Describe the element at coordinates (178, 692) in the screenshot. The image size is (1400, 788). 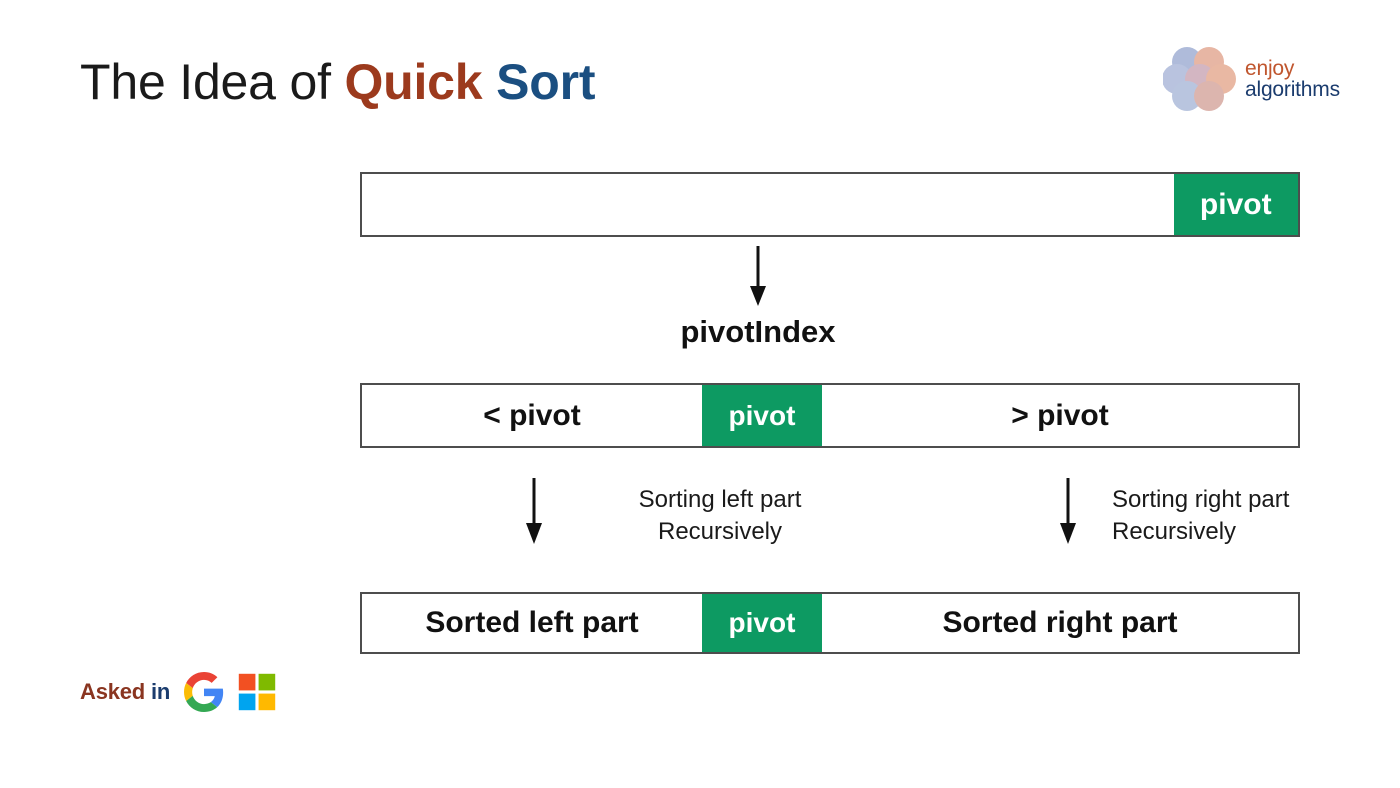
I see `asked-in-footer: Asked in` at that location.